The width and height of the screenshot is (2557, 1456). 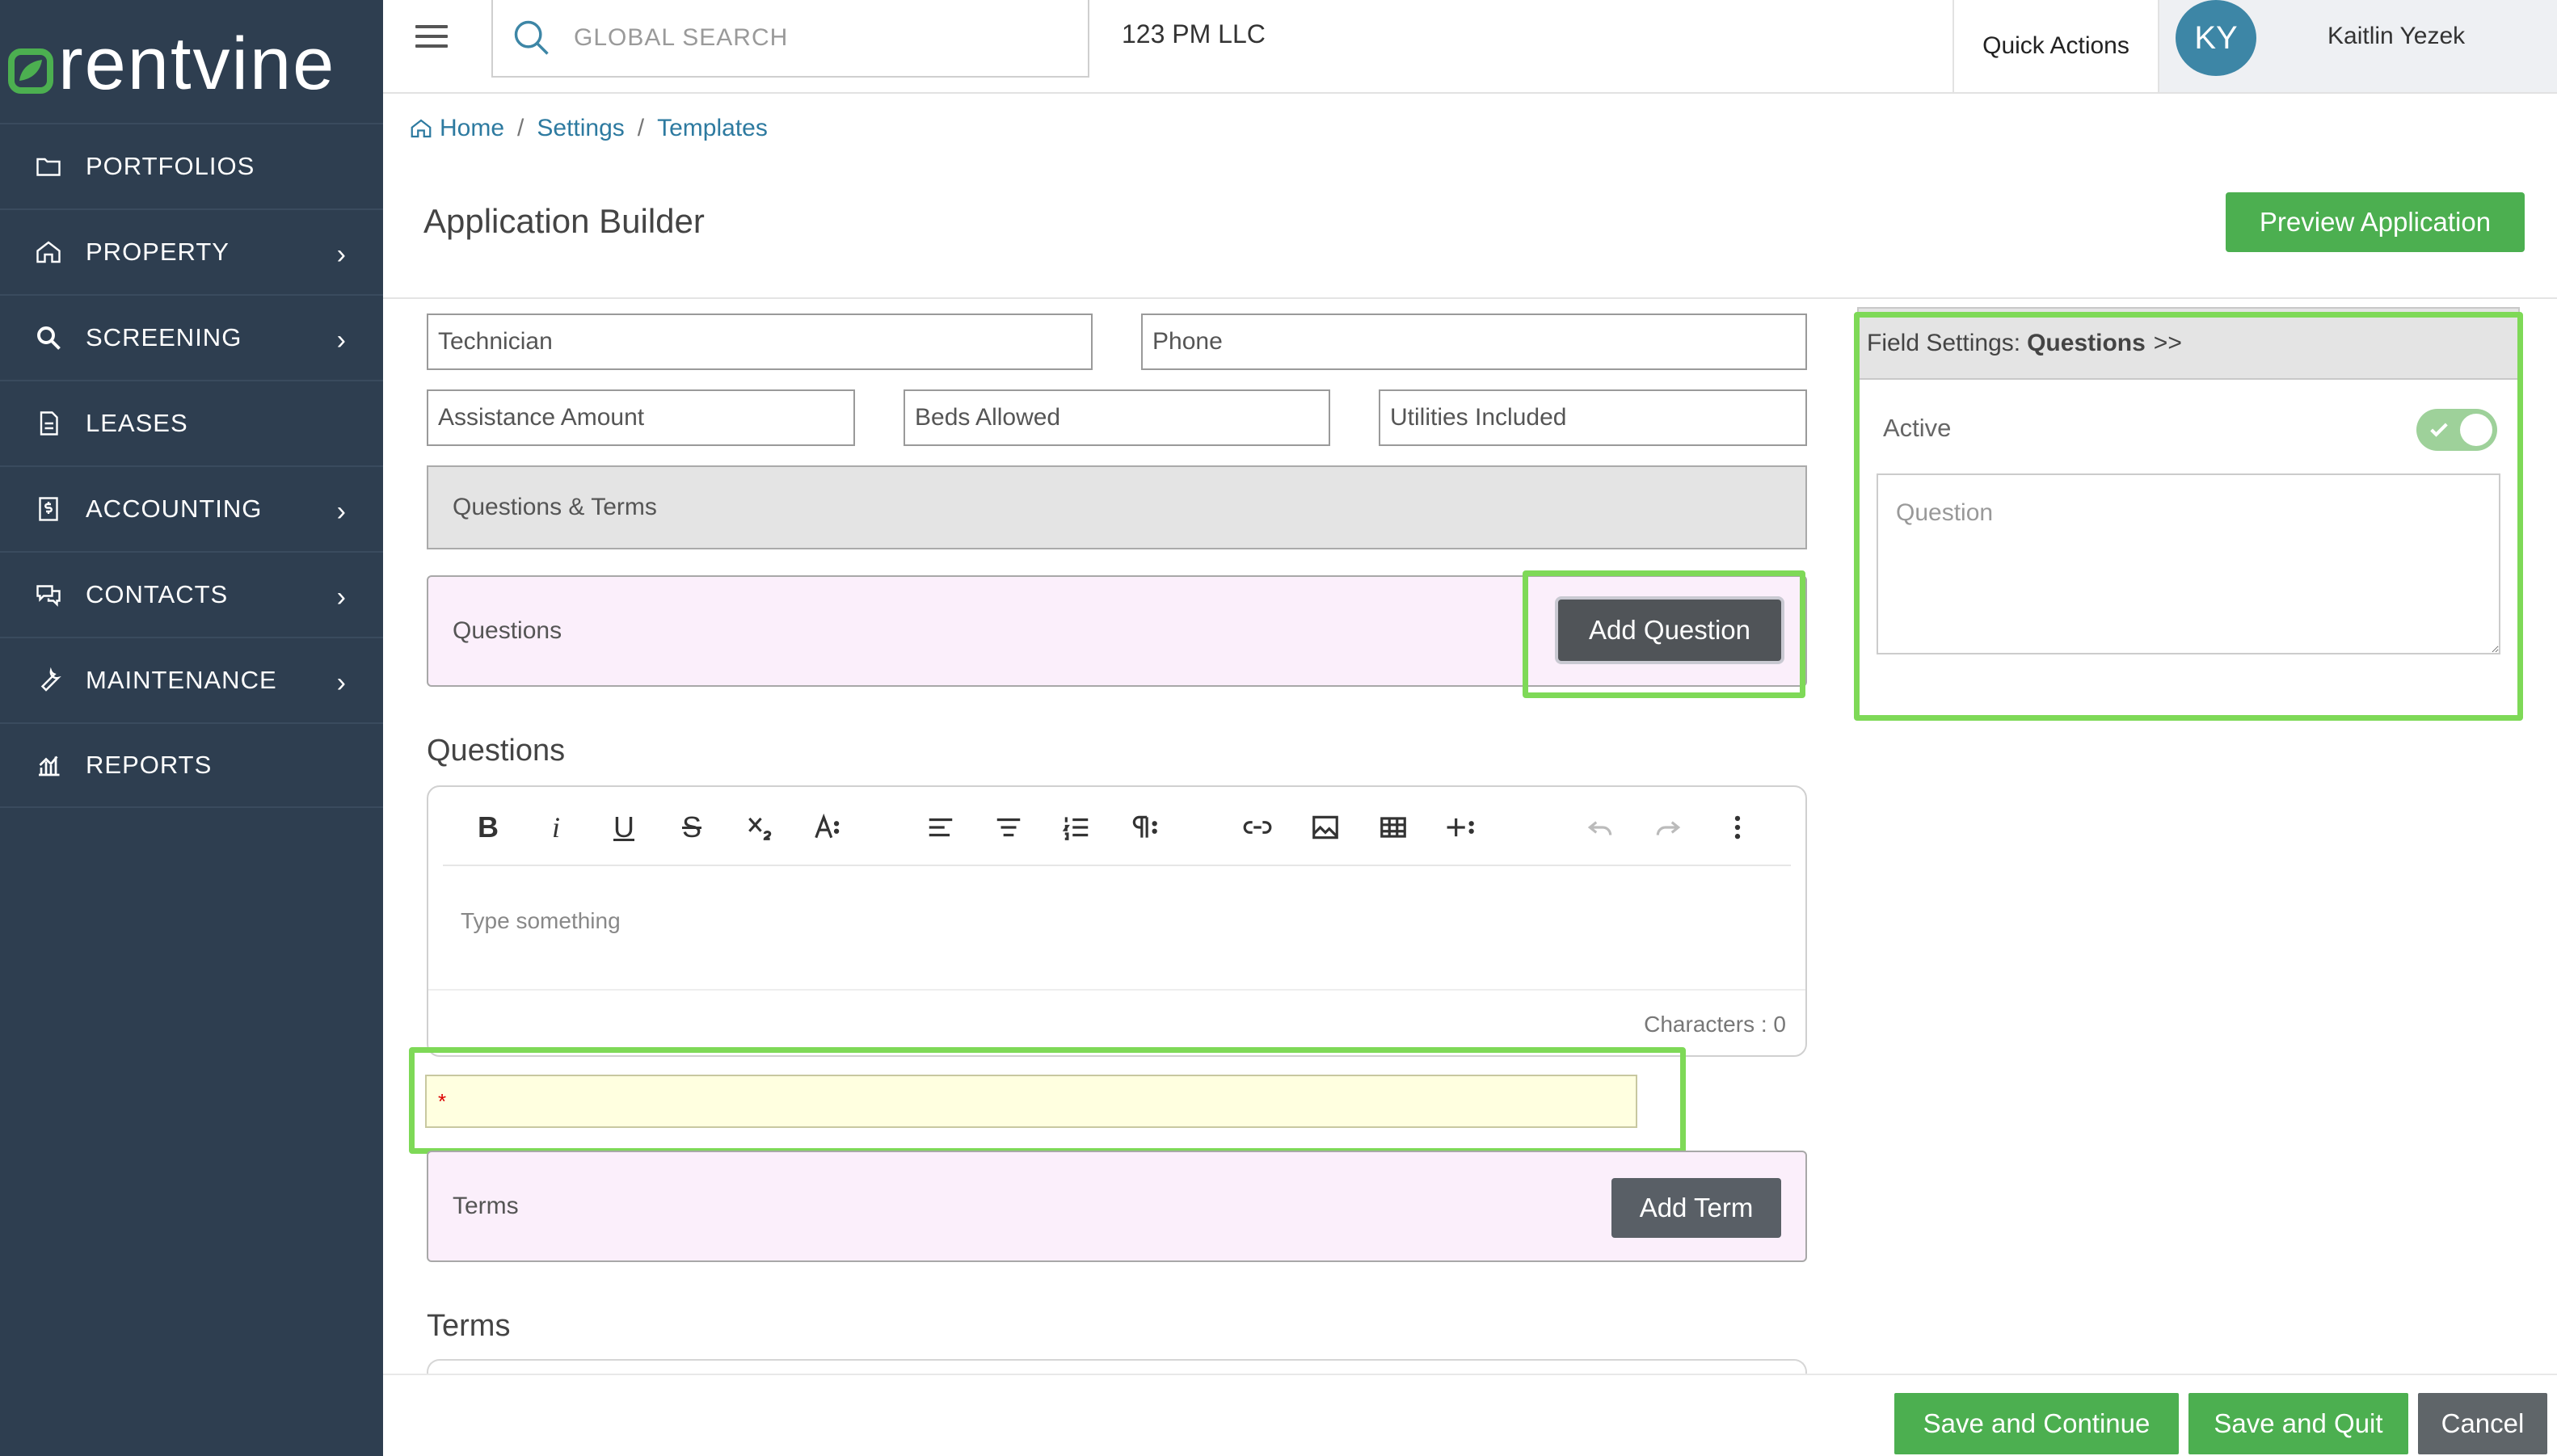 I want to click on bold-icon: B, so click(x=488, y=827).